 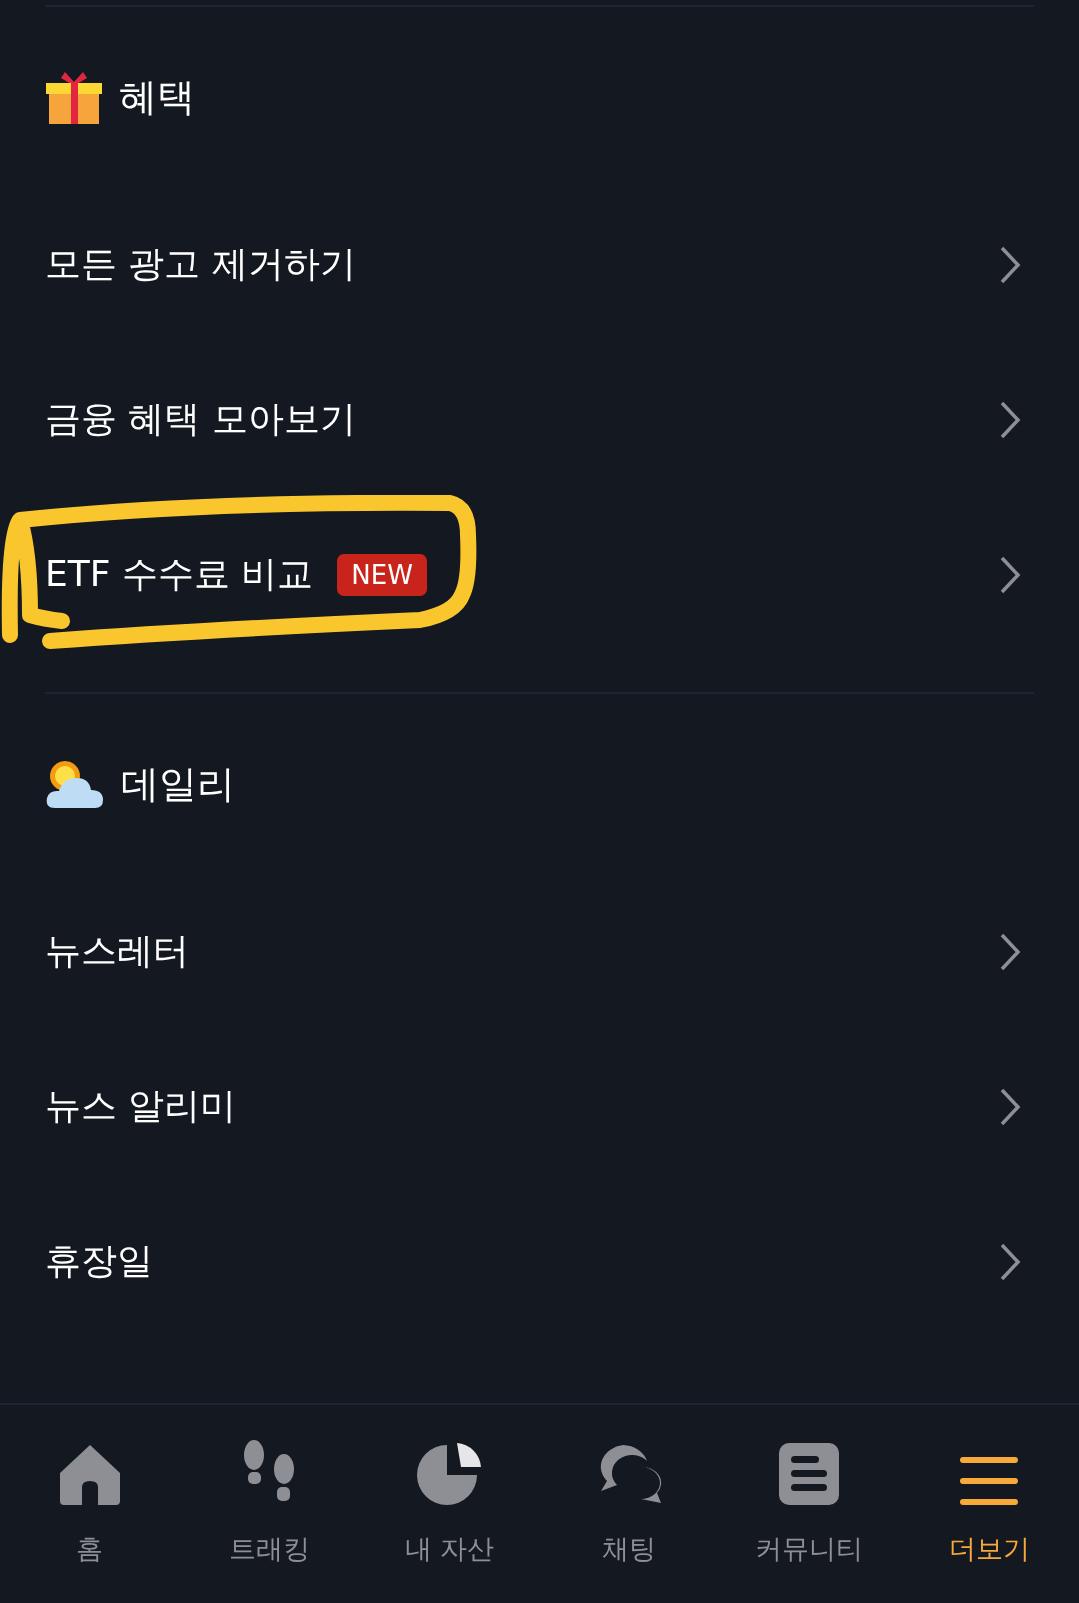 I want to click on document-icon, so click(x=809, y=1474).